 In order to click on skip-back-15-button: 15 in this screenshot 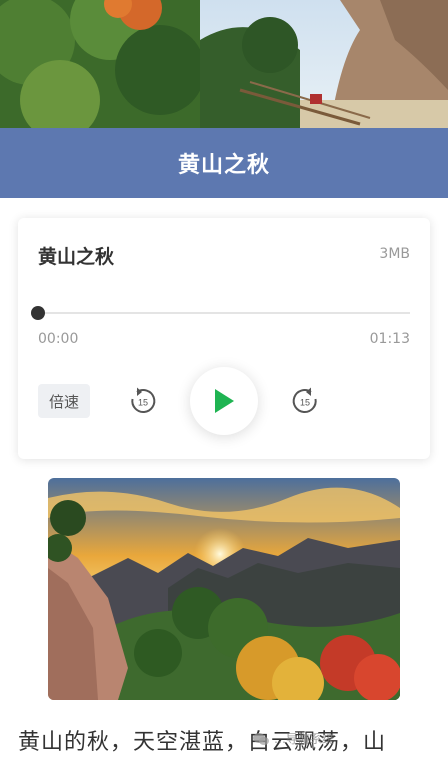, I will do `click(143, 401)`.